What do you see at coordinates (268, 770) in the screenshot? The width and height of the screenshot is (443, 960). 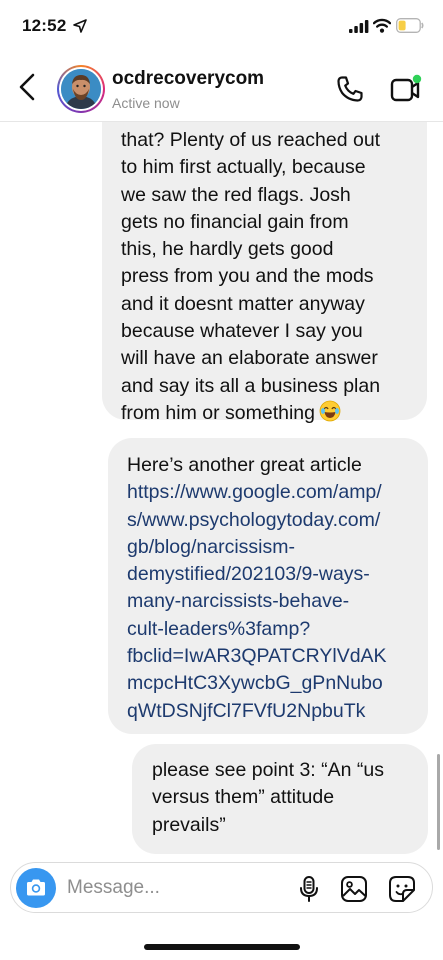 I see `message-line: please see point 3: “An “us` at bounding box center [268, 770].